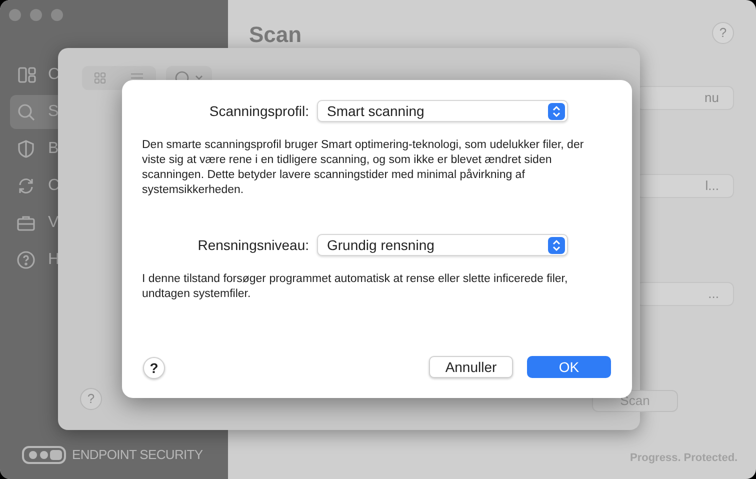  Describe the element at coordinates (258, 111) in the screenshot. I see `field-label: Scanningsprofil:` at that location.